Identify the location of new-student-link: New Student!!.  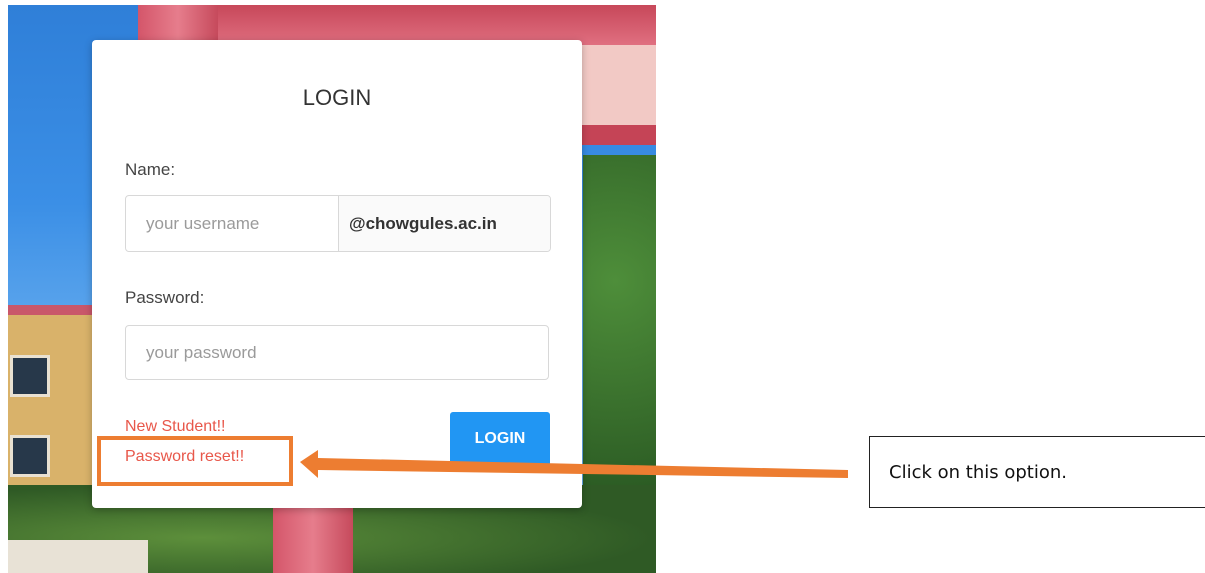
(175, 427).